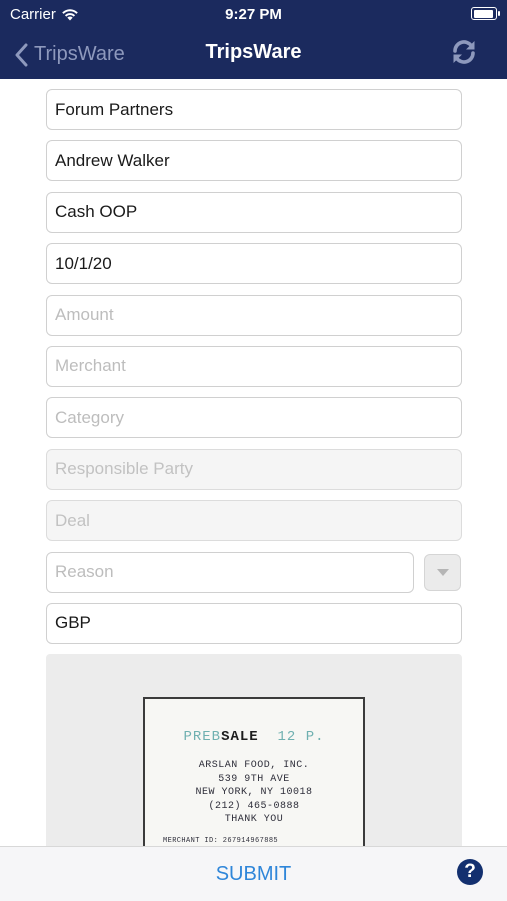 This screenshot has height=901, width=507. What do you see at coordinates (254, 109) in the screenshot?
I see `client-field: Forum Partners` at bounding box center [254, 109].